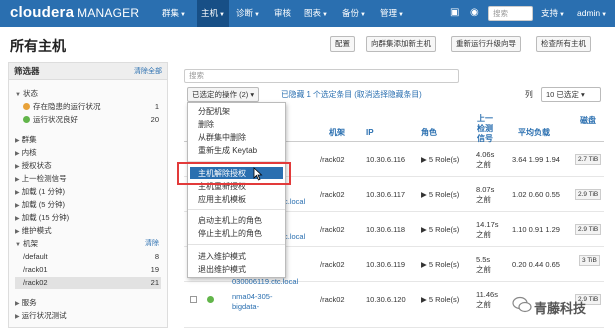  What do you see at coordinates (230, 220) in the screenshot?
I see `menu-start-roles: 启动主机上的角色` at bounding box center [230, 220].